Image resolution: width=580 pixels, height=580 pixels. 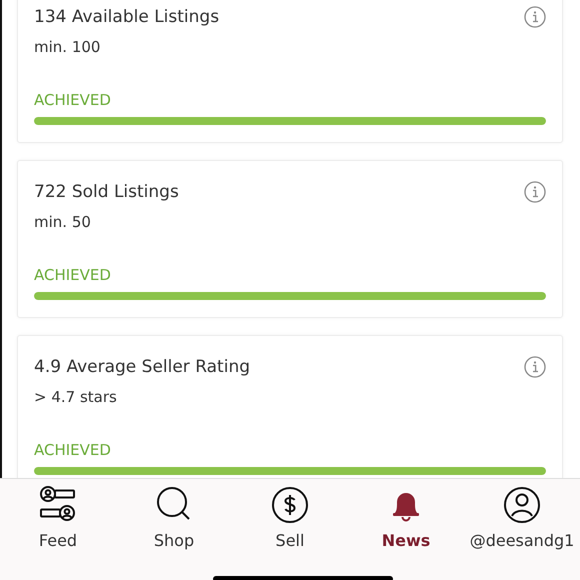 I want to click on minimum-text: min. 100, so click(x=68, y=47).